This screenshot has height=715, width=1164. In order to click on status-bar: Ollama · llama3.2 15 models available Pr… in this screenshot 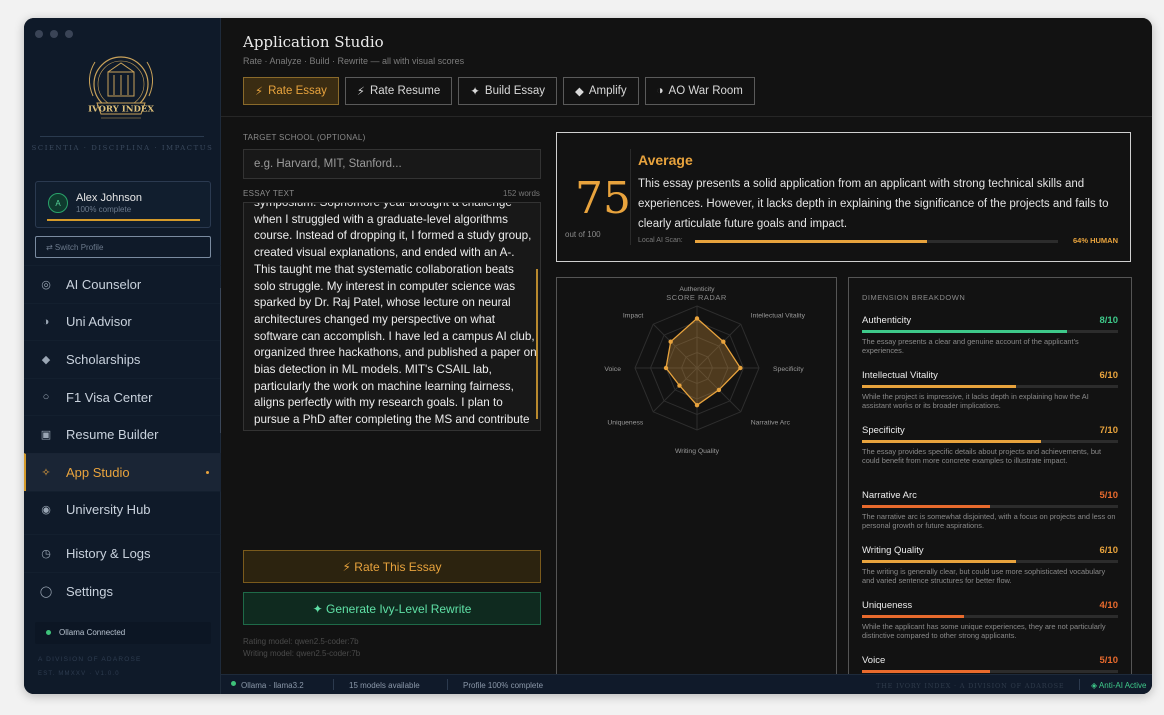, I will do `click(686, 684)`.